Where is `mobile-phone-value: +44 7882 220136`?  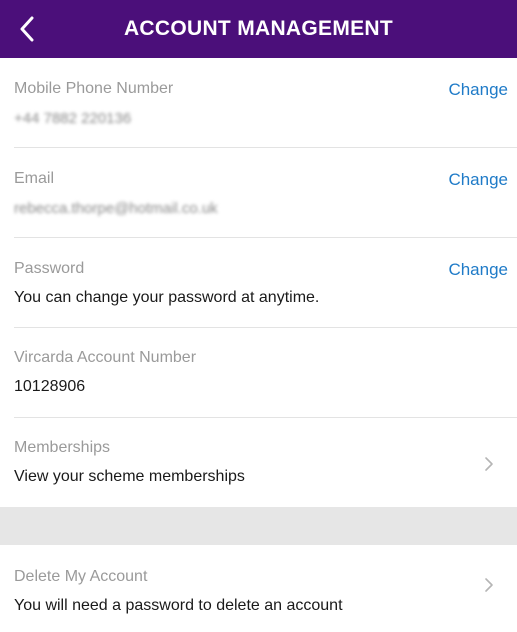
mobile-phone-value: +44 7882 220136 is located at coordinates (73, 118).